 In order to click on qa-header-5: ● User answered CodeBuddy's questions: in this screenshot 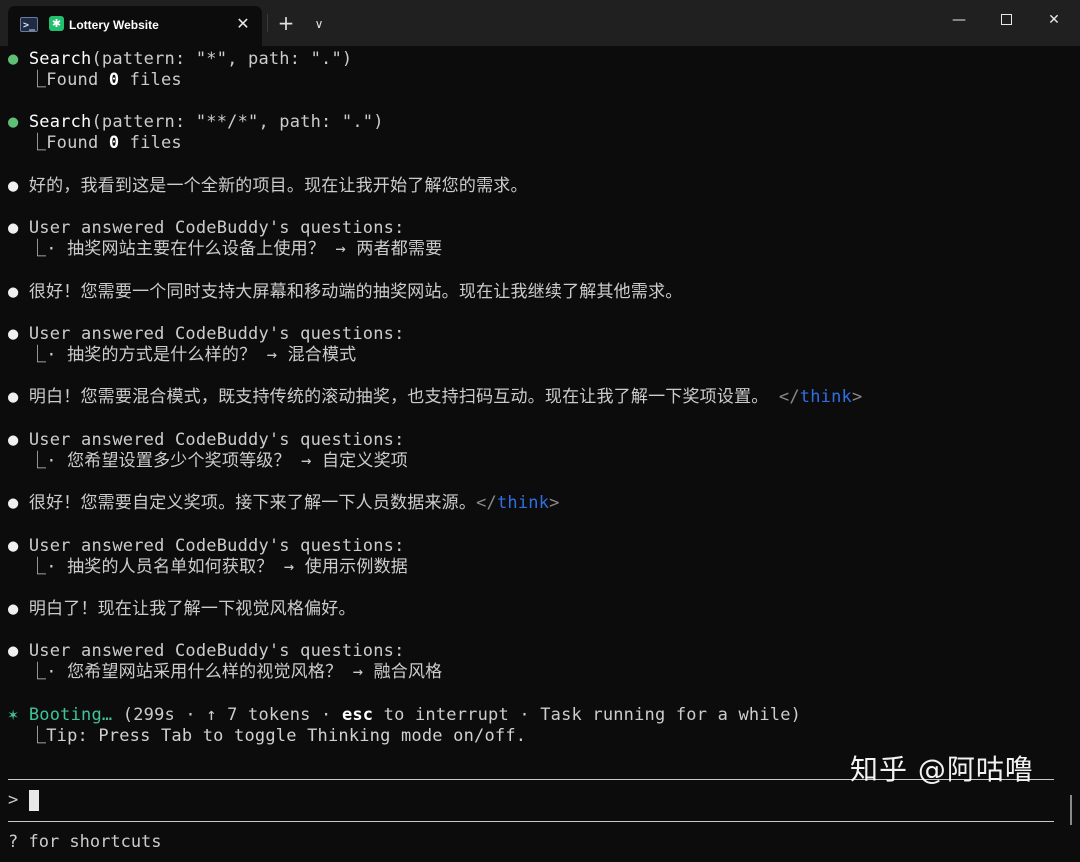, I will do `click(206, 651)`.